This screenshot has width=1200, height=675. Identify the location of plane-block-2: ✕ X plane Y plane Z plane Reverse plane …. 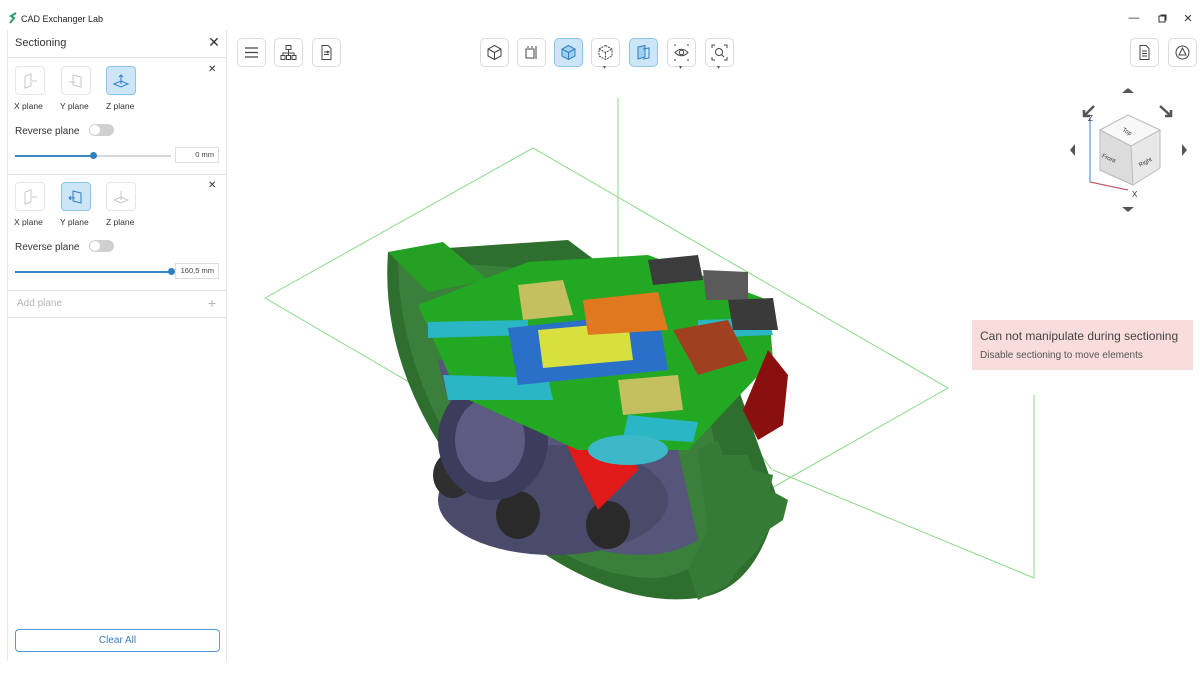
(117, 233).